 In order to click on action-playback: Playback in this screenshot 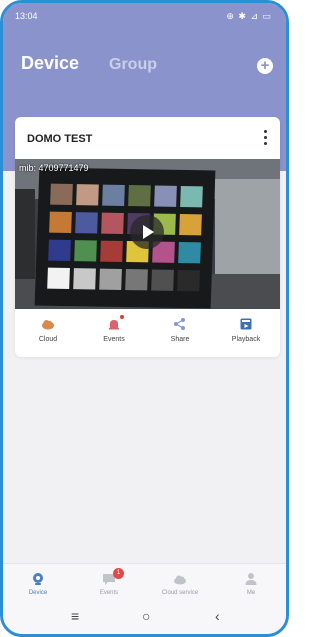, I will do `click(246, 333)`.